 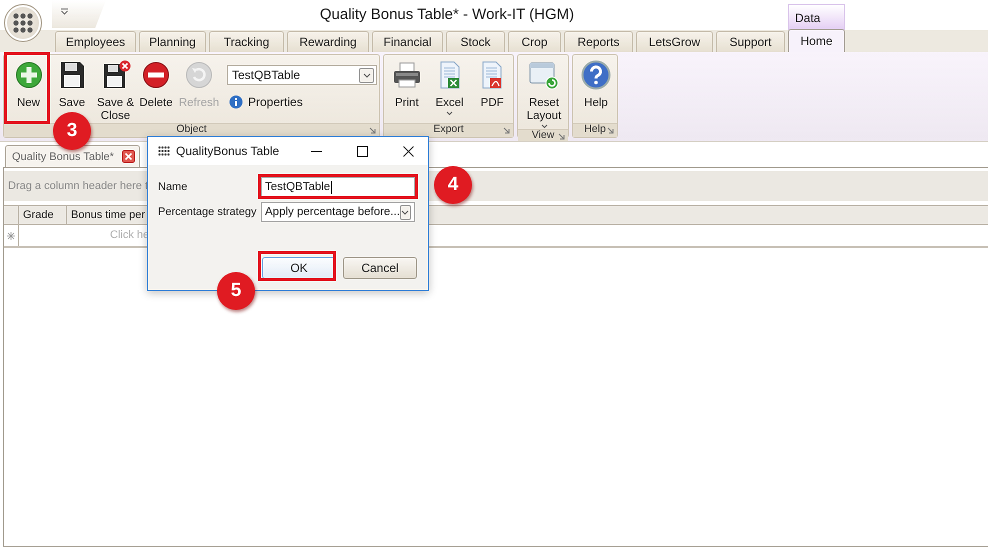 What do you see at coordinates (492, 75) in the screenshot?
I see `pdf-file-icon` at bounding box center [492, 75].